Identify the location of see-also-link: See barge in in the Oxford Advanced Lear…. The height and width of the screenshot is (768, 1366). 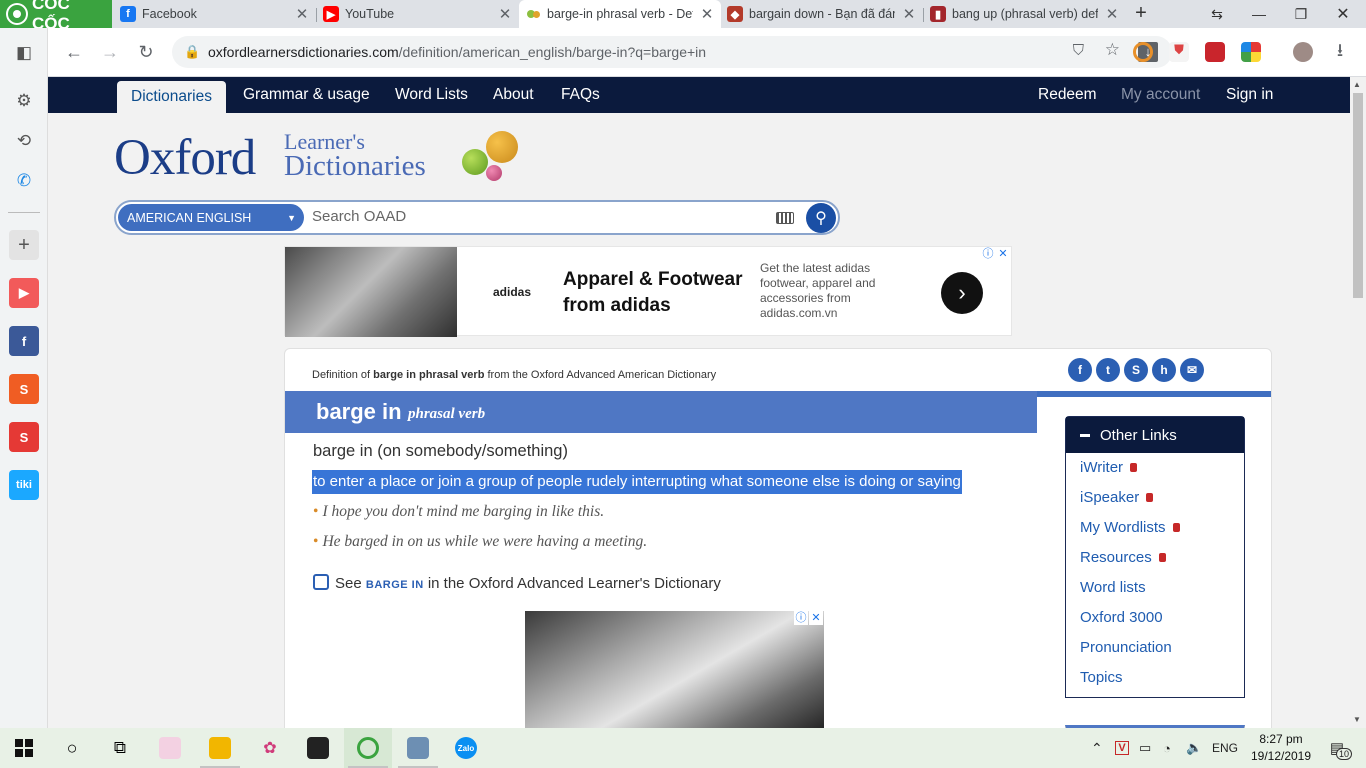
(517, 583).